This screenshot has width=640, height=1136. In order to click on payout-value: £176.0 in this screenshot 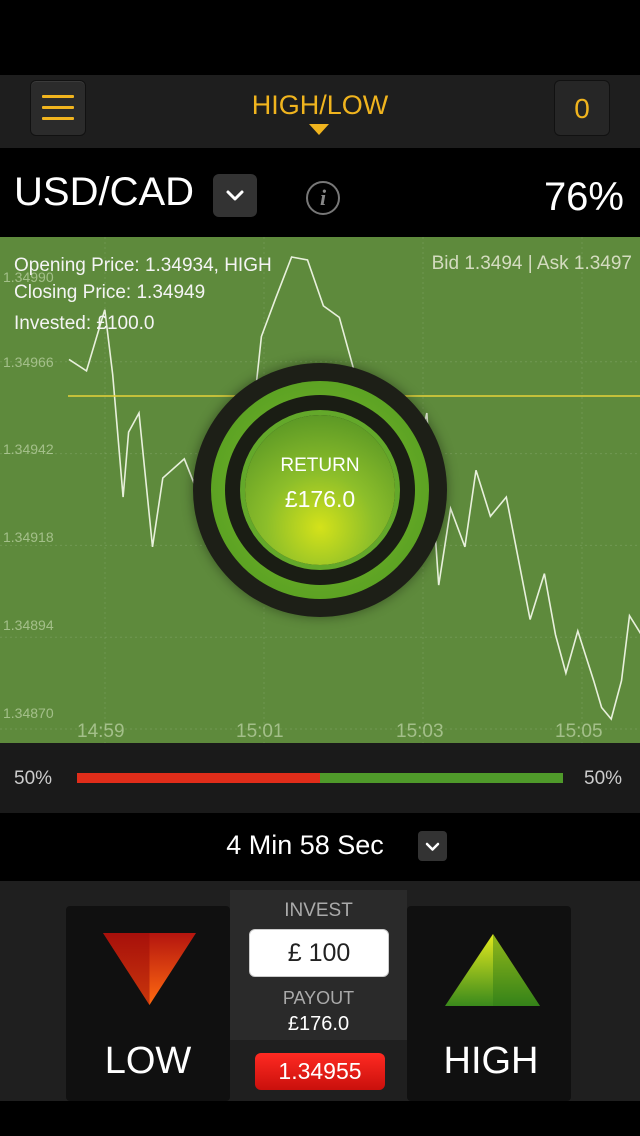, I will do `click(318, 1024)`.